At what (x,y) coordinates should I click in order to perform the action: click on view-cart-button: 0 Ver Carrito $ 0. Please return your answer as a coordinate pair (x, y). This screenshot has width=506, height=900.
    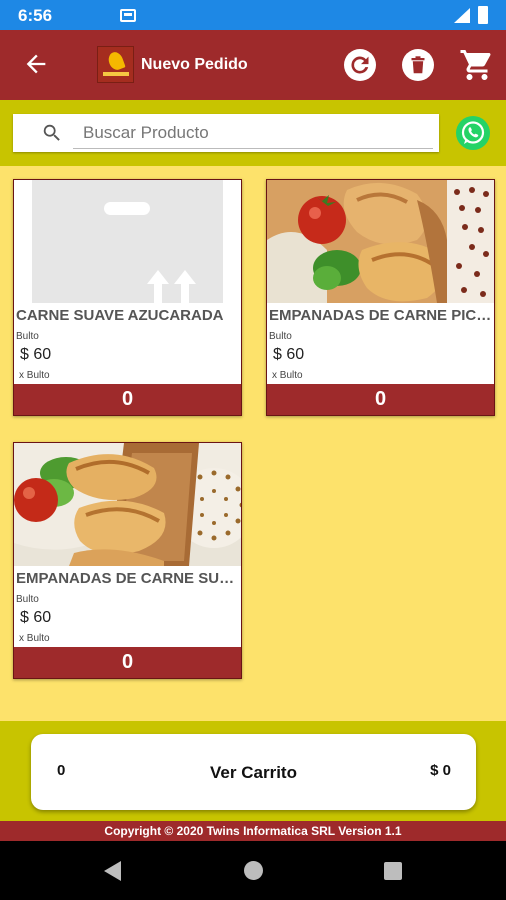
    Looking at the image, I should click on (253, 772).